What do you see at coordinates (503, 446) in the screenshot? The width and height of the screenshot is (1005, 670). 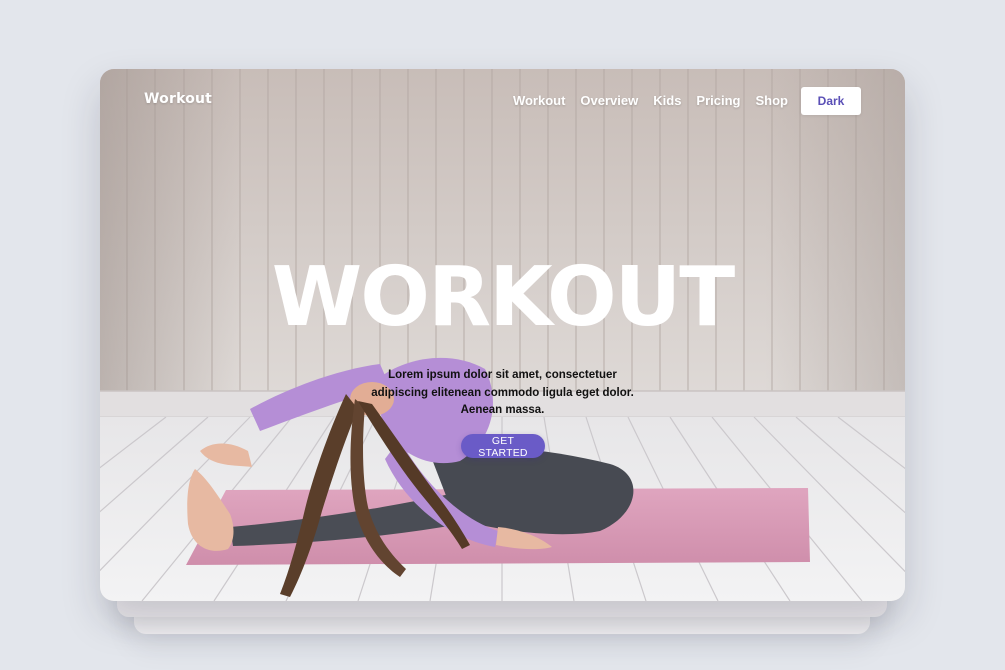 I see `get-started-button: GET STARTED` at bounding box center [503, 446].